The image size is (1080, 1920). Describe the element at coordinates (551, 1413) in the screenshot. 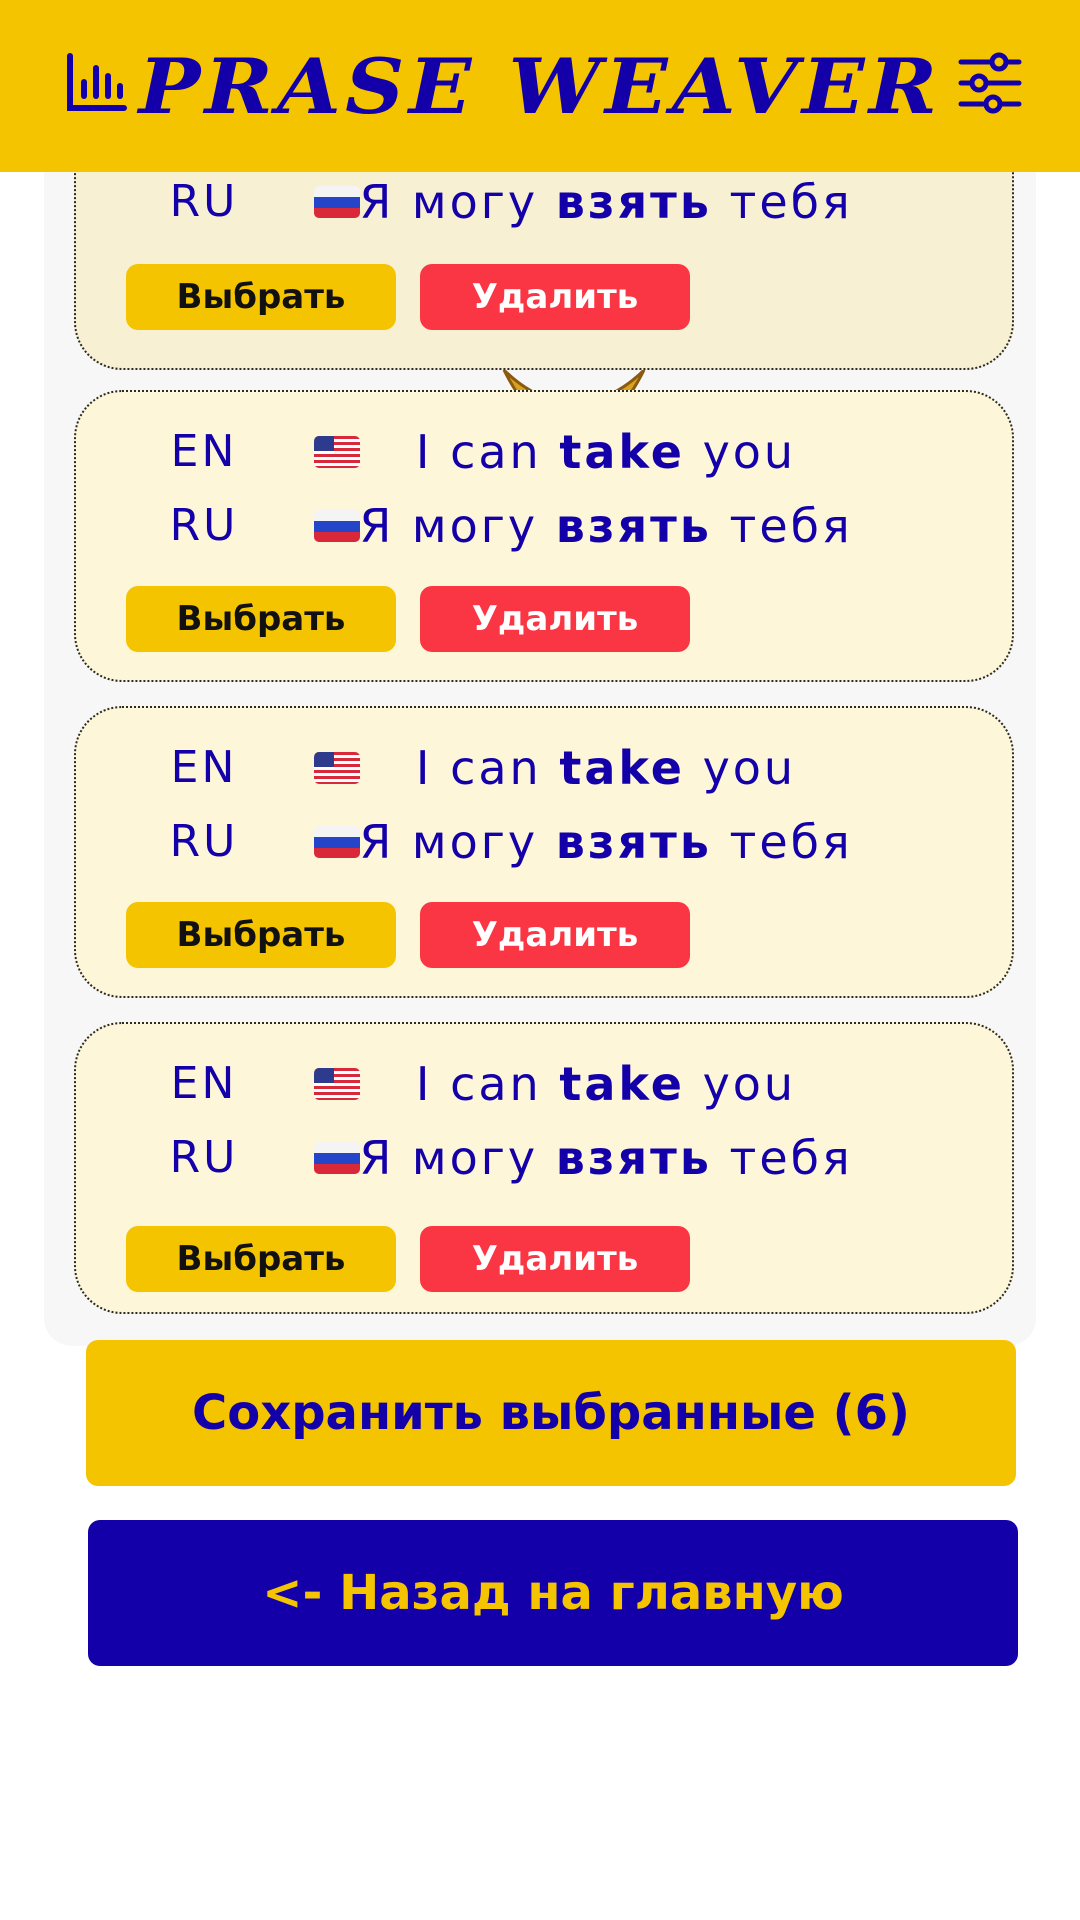

I see `save-selected-button: Сохранить выбранные (6)` at that location.